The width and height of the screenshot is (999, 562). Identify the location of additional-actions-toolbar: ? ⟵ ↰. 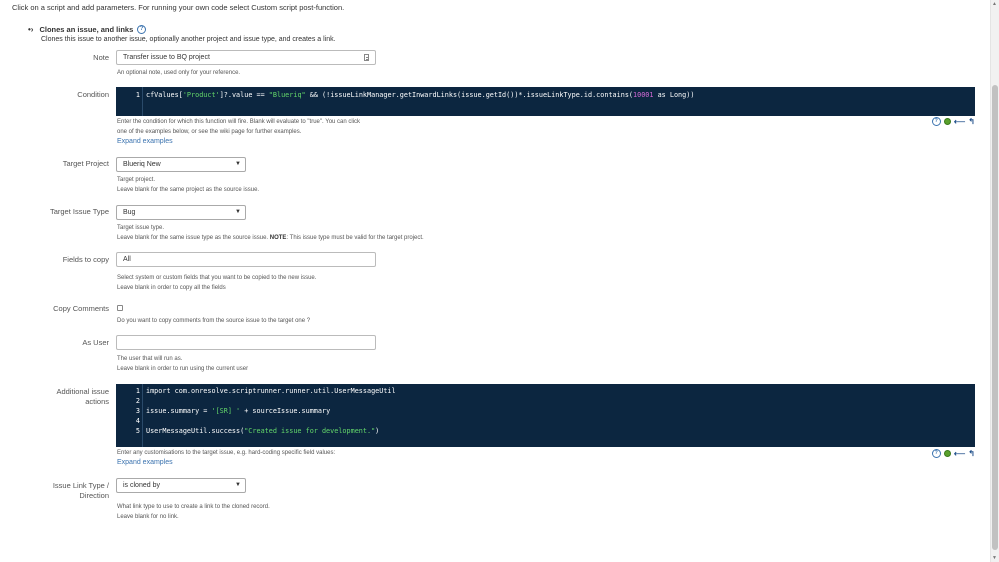
(953, 453).